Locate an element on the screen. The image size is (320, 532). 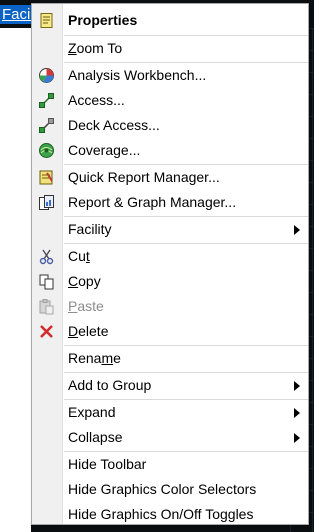
menu-item-cut: Cut is located at coordinates (170, 256).